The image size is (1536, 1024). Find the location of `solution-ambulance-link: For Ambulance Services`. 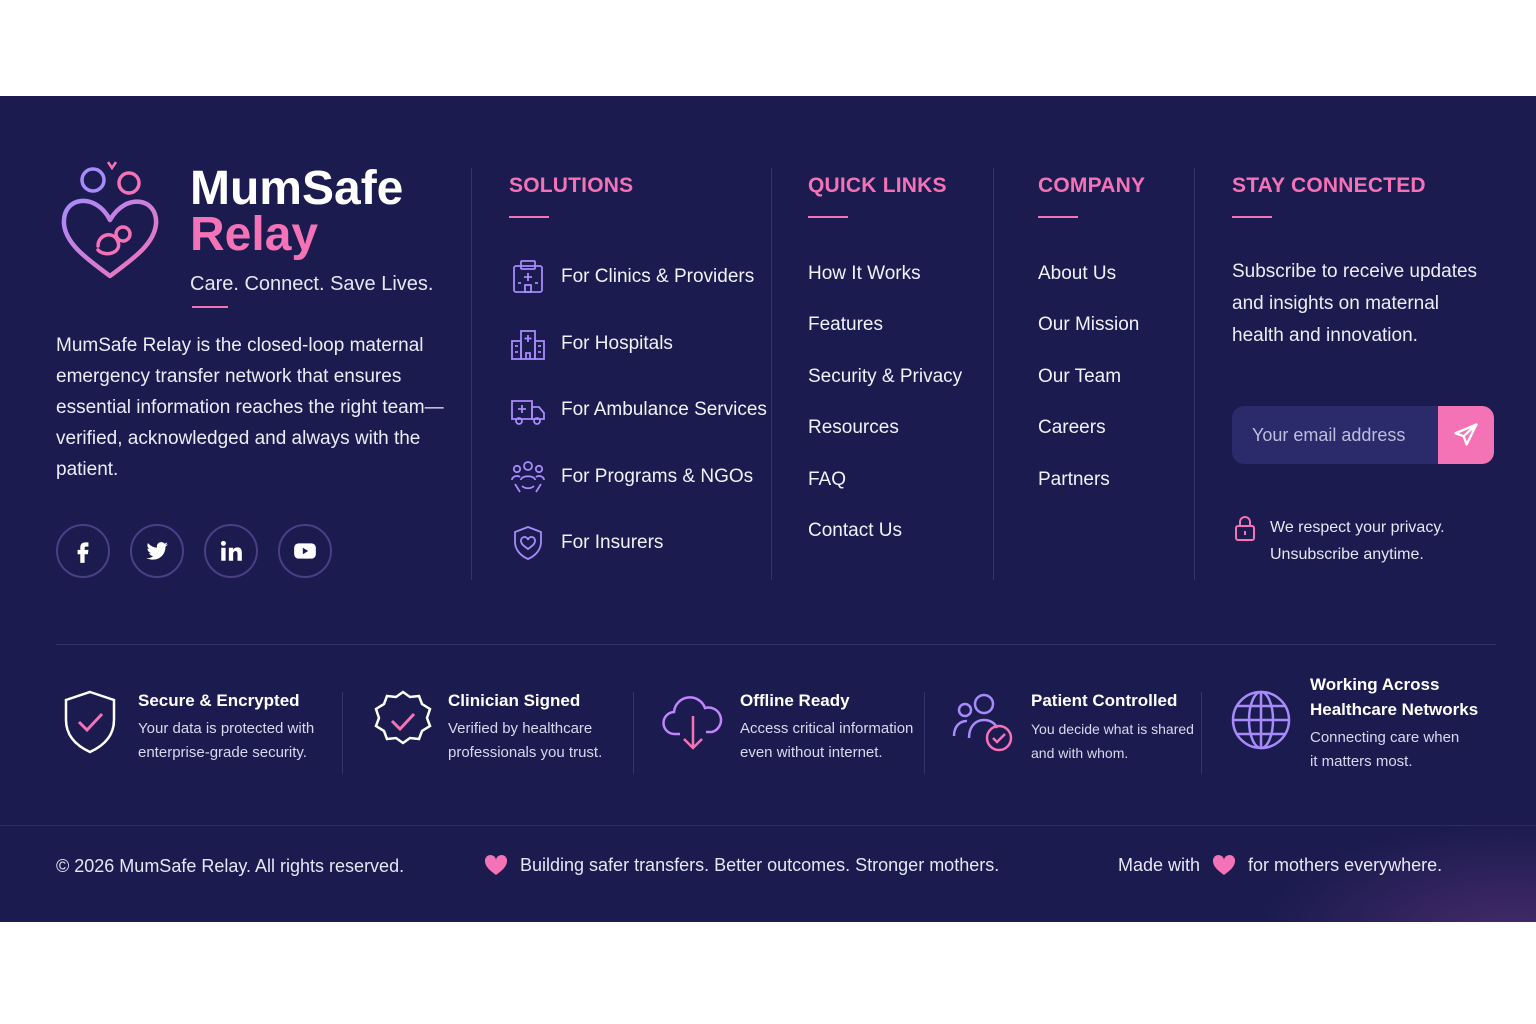

solution-ambulance-link: For Ambulance Services is located at coordinates (638, 410).